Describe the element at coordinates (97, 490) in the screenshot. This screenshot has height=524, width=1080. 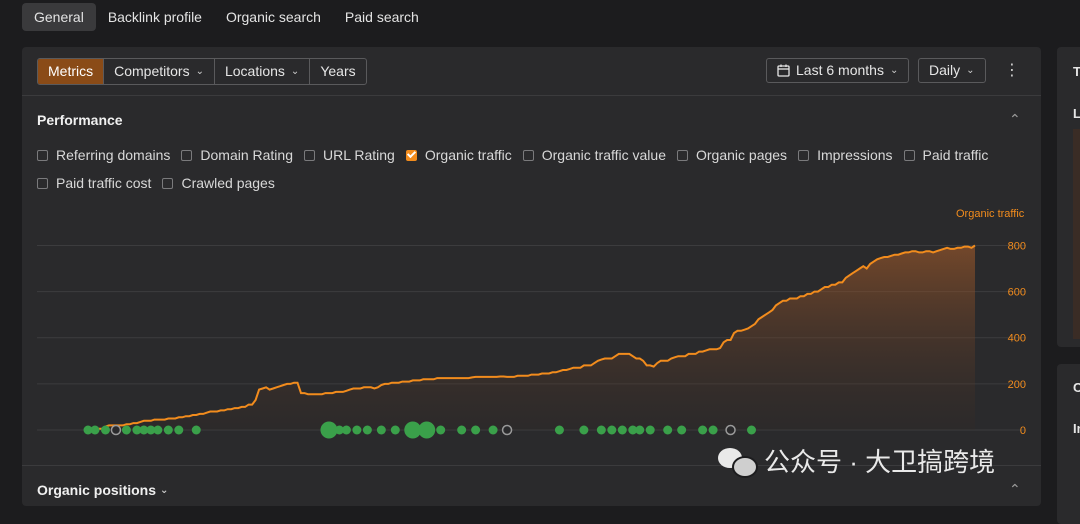
I see `organic-positions-title: Organic positions` at that location.